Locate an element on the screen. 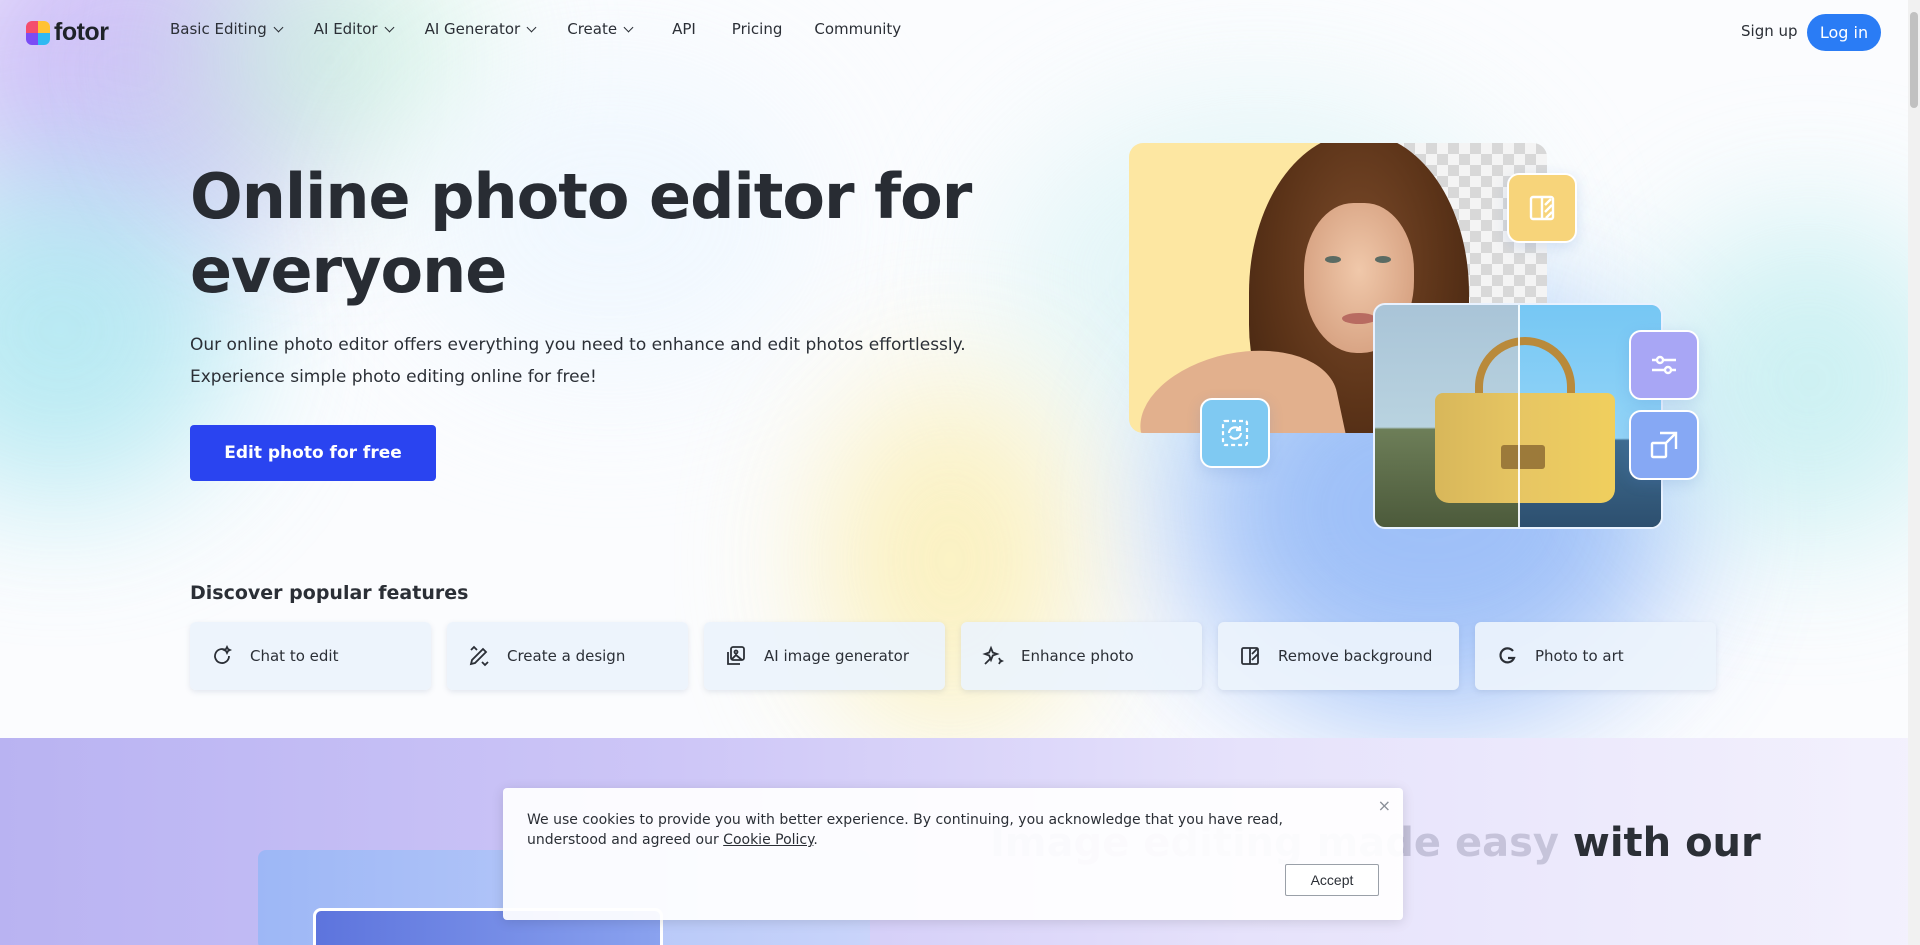  rotate-tool-icon is located at coordinates (1235, 433).